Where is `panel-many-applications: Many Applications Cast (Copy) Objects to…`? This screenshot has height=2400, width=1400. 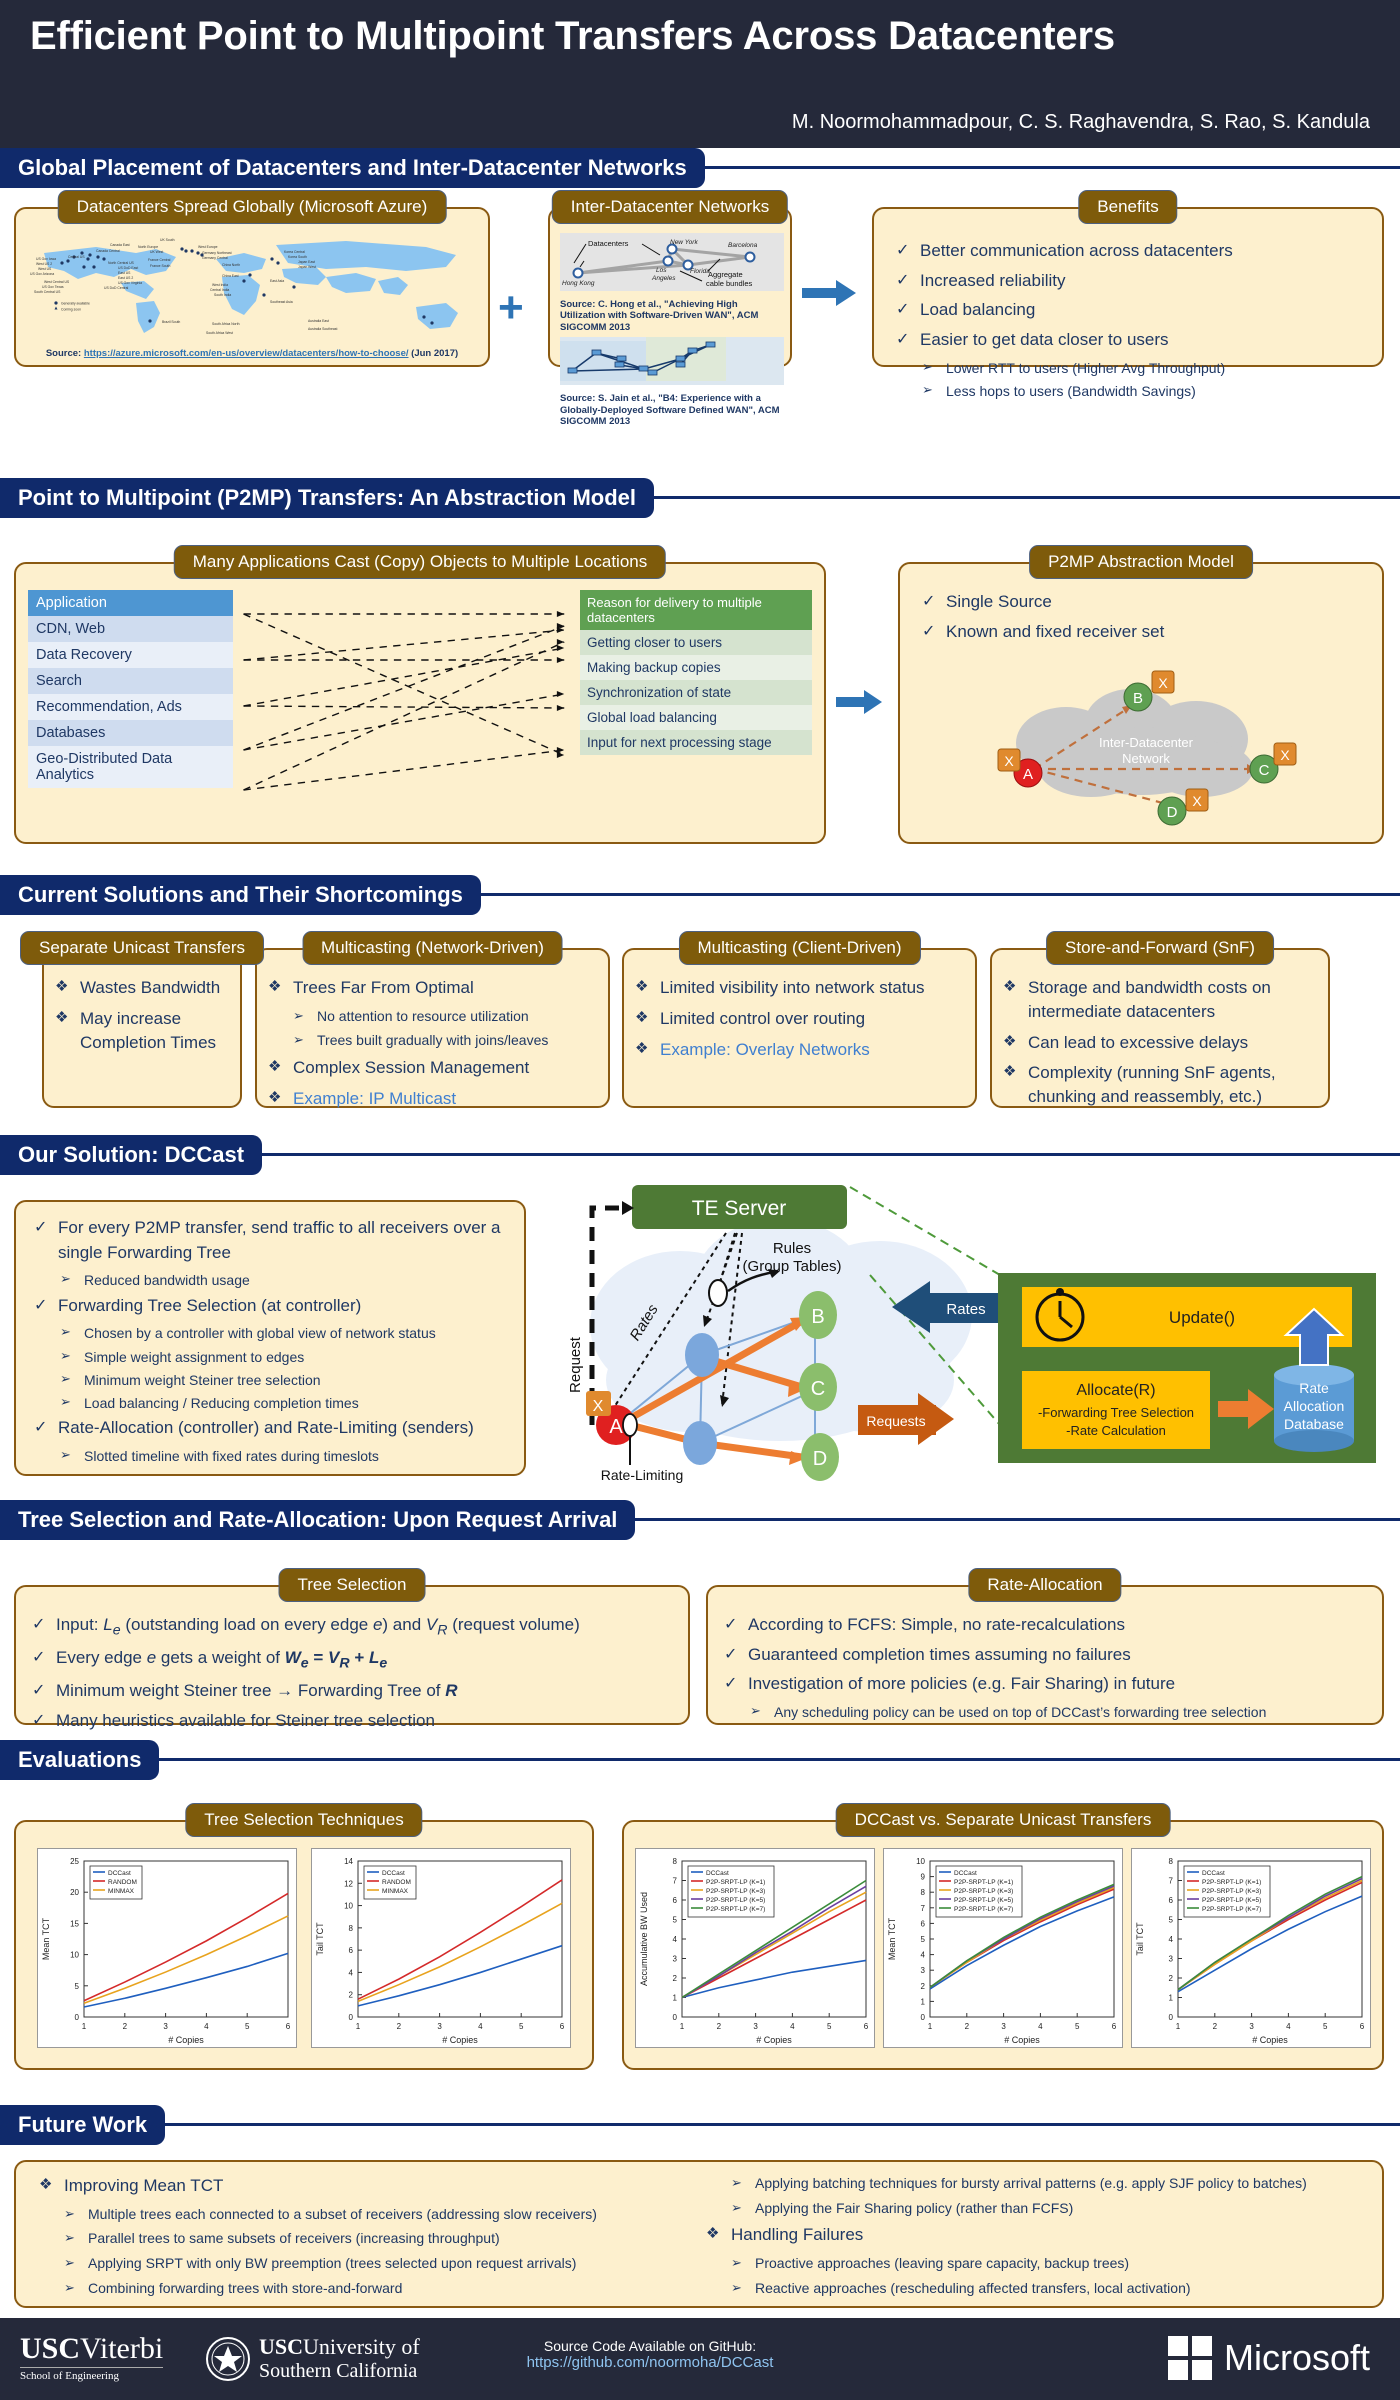
panel-many-applications: Many Applications Cast (Copy) Objects to… is located at coordinates (420, 694).